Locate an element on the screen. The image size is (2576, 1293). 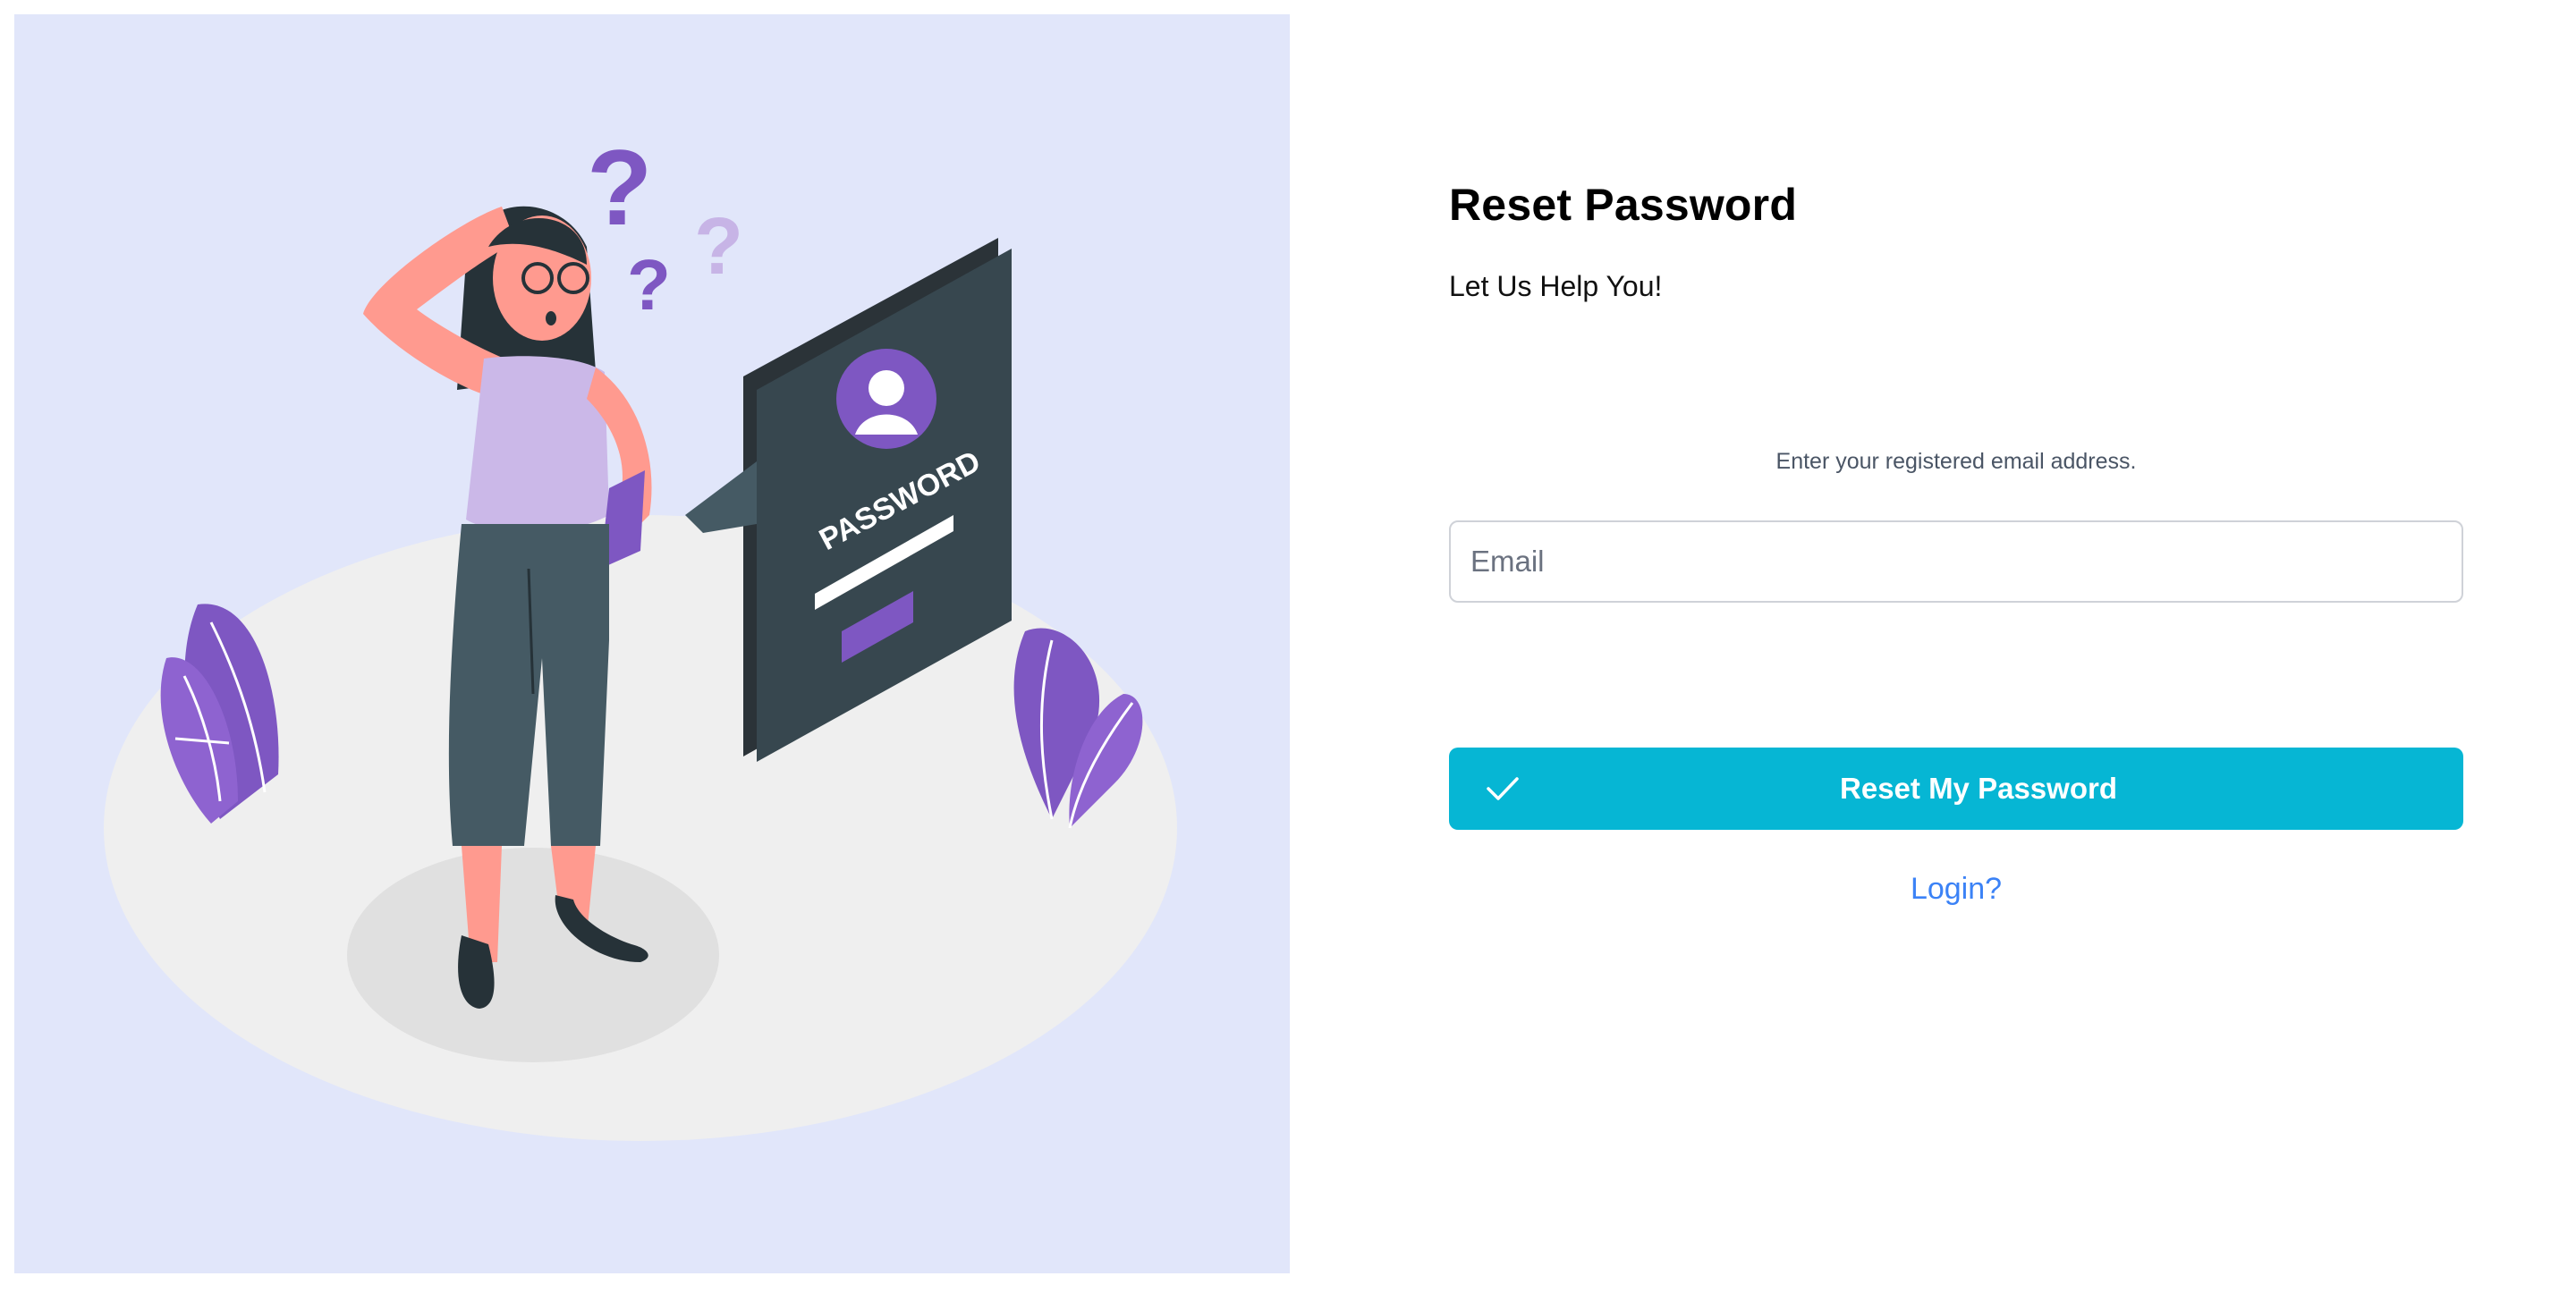
reset-password-button-label: Reset My Password is located at coordinates (1978, 789).